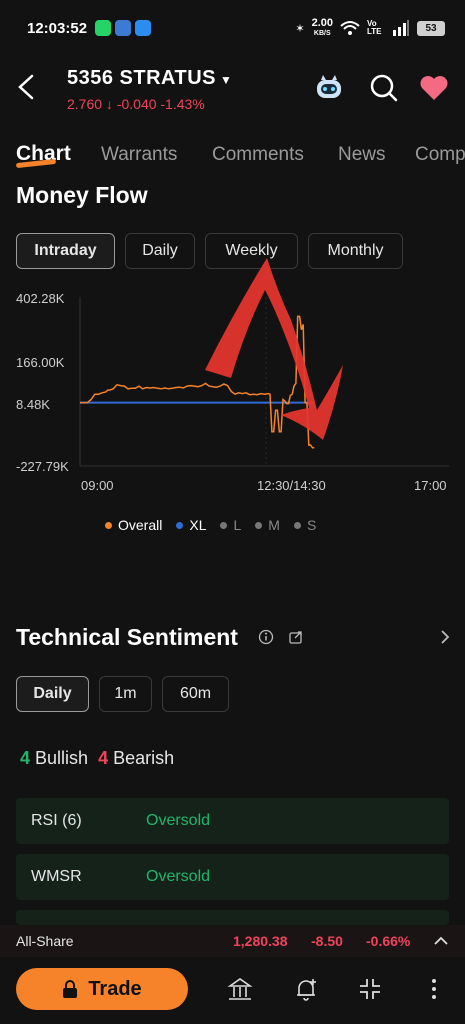 The height and width of the screenshot is (1024, 465). What do you see at coordinates (232, 821) in the screenshot?
I see `indicator-row: RSI (6) Oversold` at bounding box center [232, 821].